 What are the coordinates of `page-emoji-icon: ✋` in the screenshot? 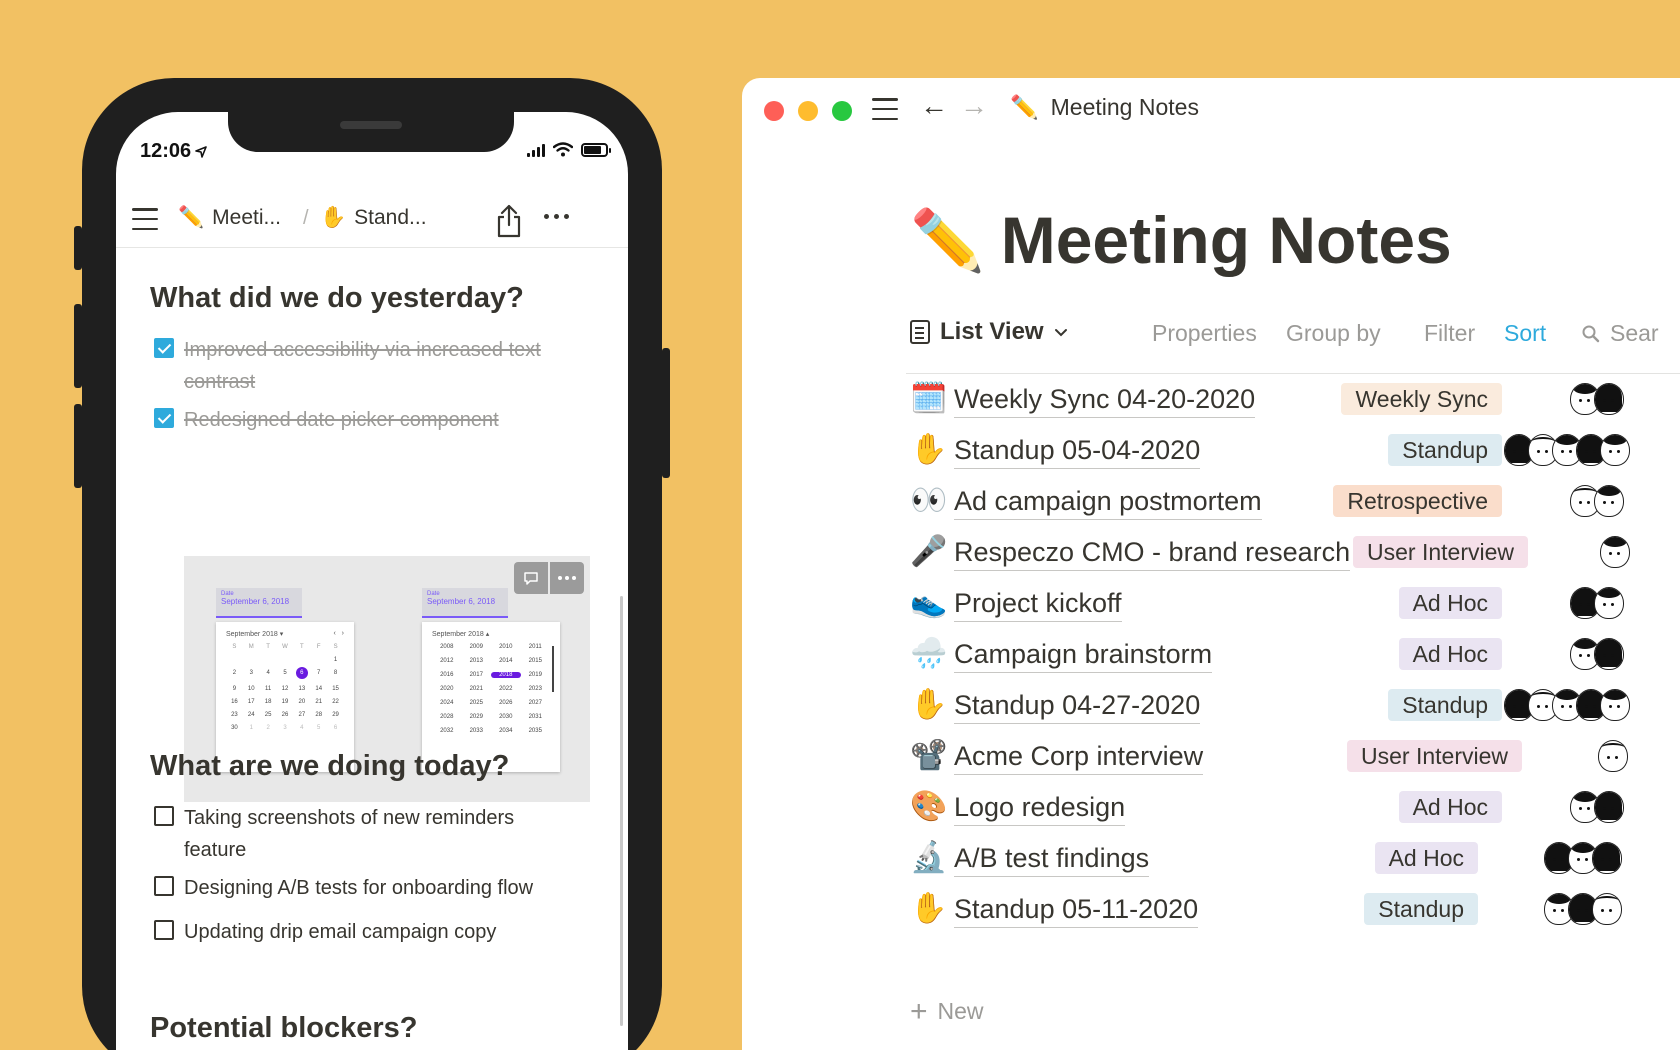 It's located at (929, 449).